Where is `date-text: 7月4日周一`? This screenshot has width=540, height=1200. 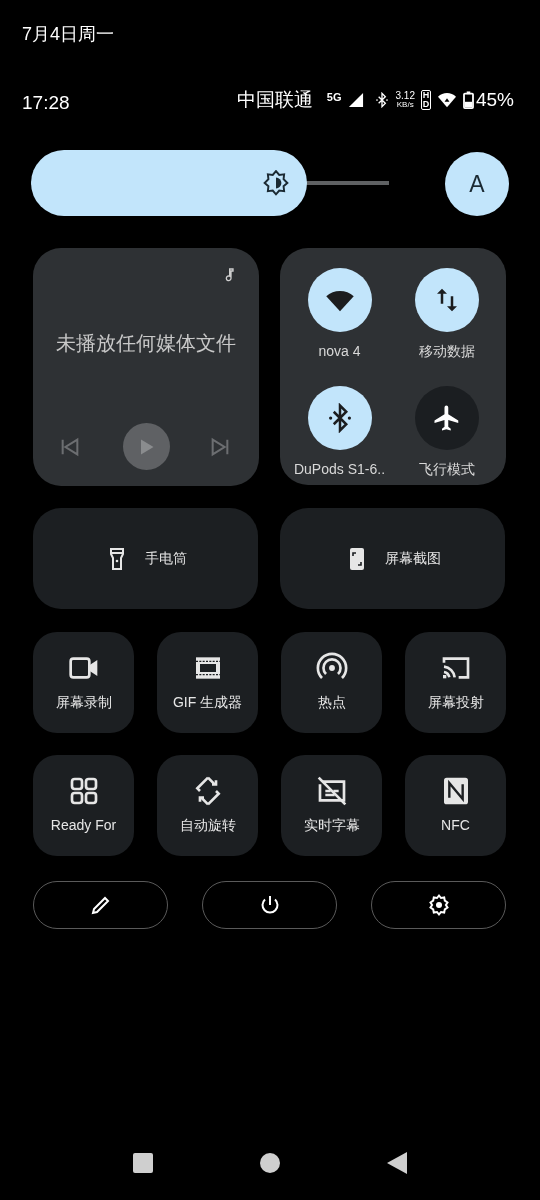
date-text: 7月4日周一 is located at coordinates (68, 34).